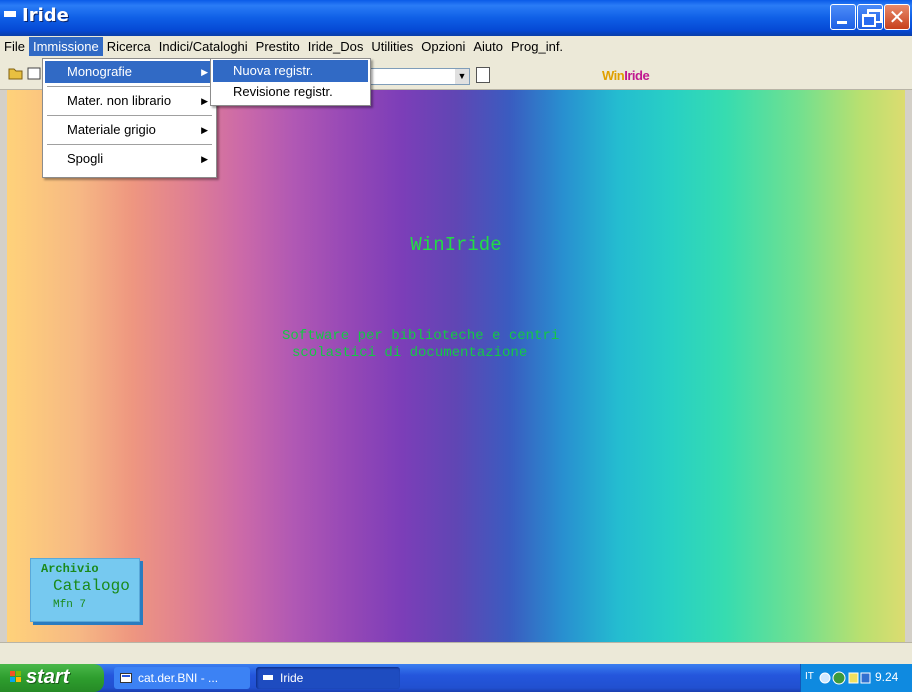 The width and height of the screenshot is (912, 692). What do you see at coordinates (462, 76) in the screenshot?
I see `chevron-down-icon: ▼` at bounding box center [462, 76].